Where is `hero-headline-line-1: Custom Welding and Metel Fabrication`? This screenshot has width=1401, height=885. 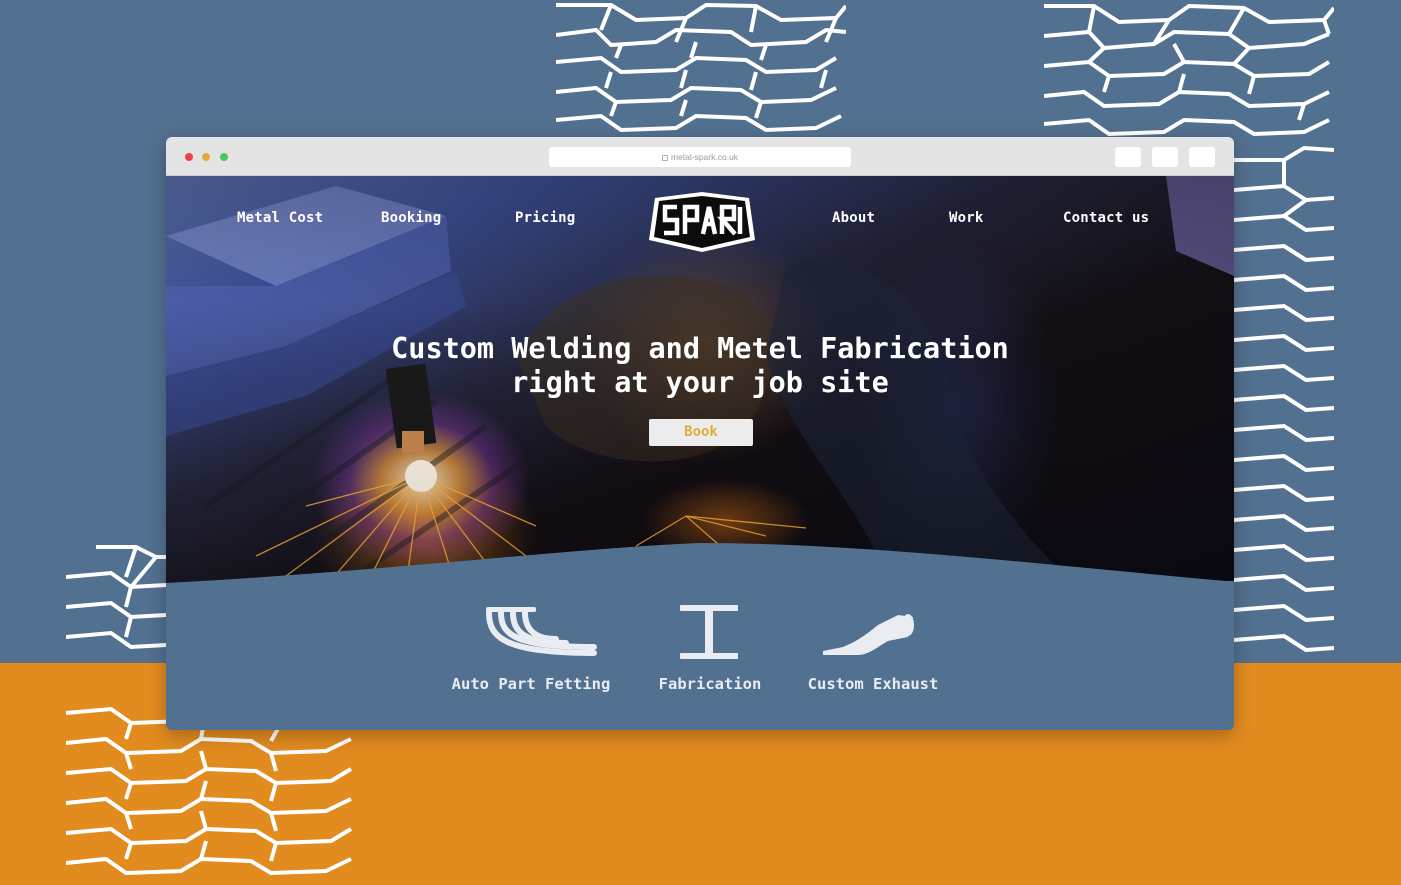 hero-headline-line-1: Custom Welding and Metel Fabrication is located at coordinates (700, 348).